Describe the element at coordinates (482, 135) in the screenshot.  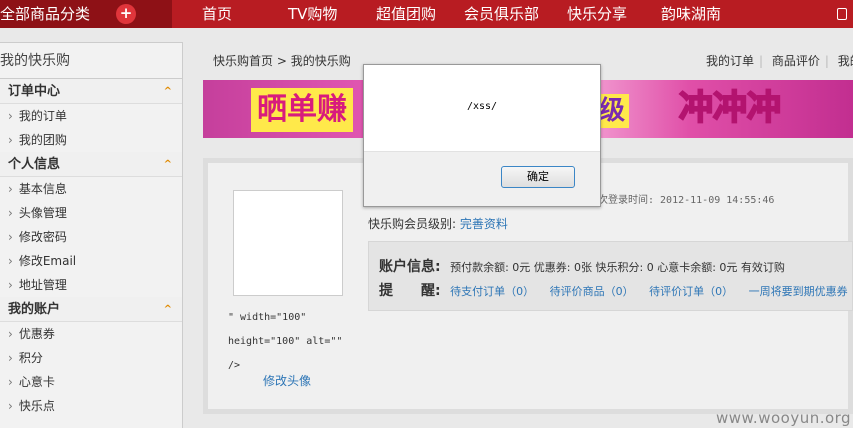
I see `alert-dialog: /xss/ 确定` at that location.